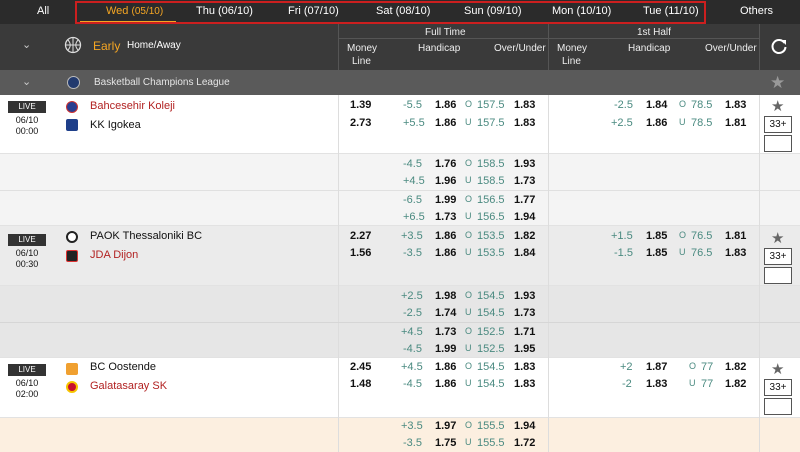  What do you see at coordinates (524, 443) in the screenshot?
I see `alt-ou-odds: 1.72` at bounding box center [524, 443].